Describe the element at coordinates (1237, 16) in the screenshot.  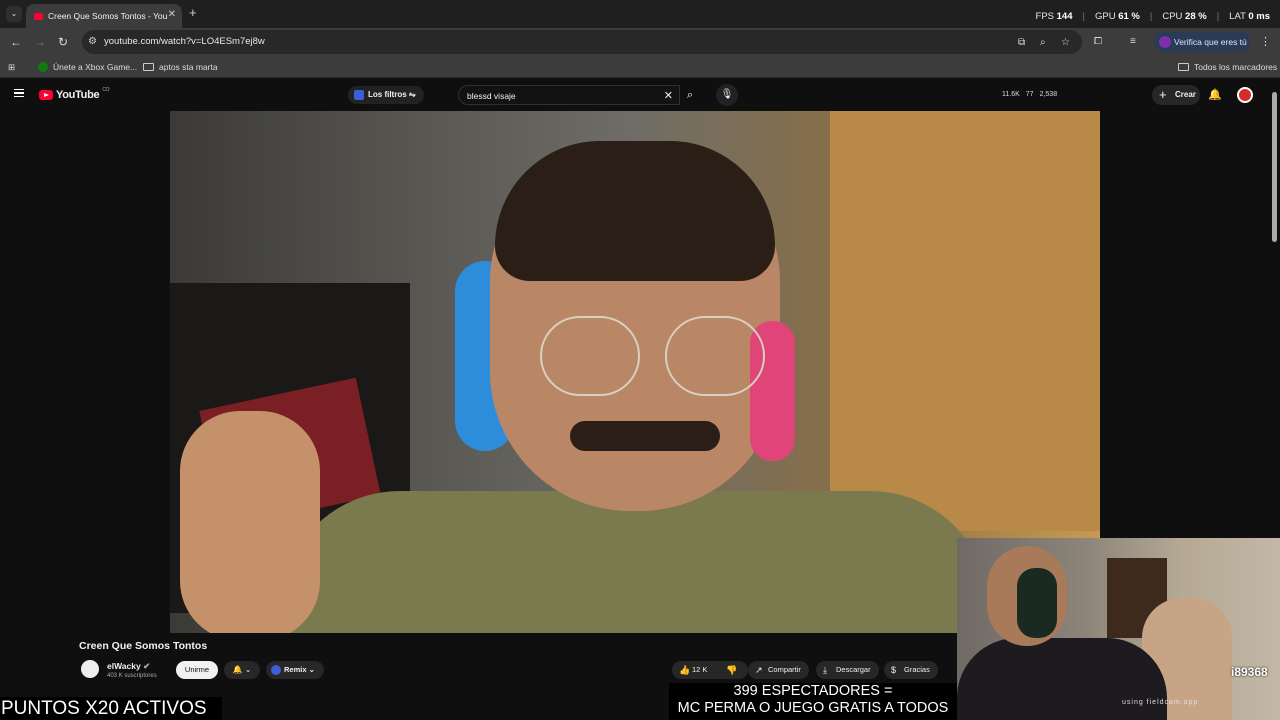
I see `lat-label: LAT` at that location.